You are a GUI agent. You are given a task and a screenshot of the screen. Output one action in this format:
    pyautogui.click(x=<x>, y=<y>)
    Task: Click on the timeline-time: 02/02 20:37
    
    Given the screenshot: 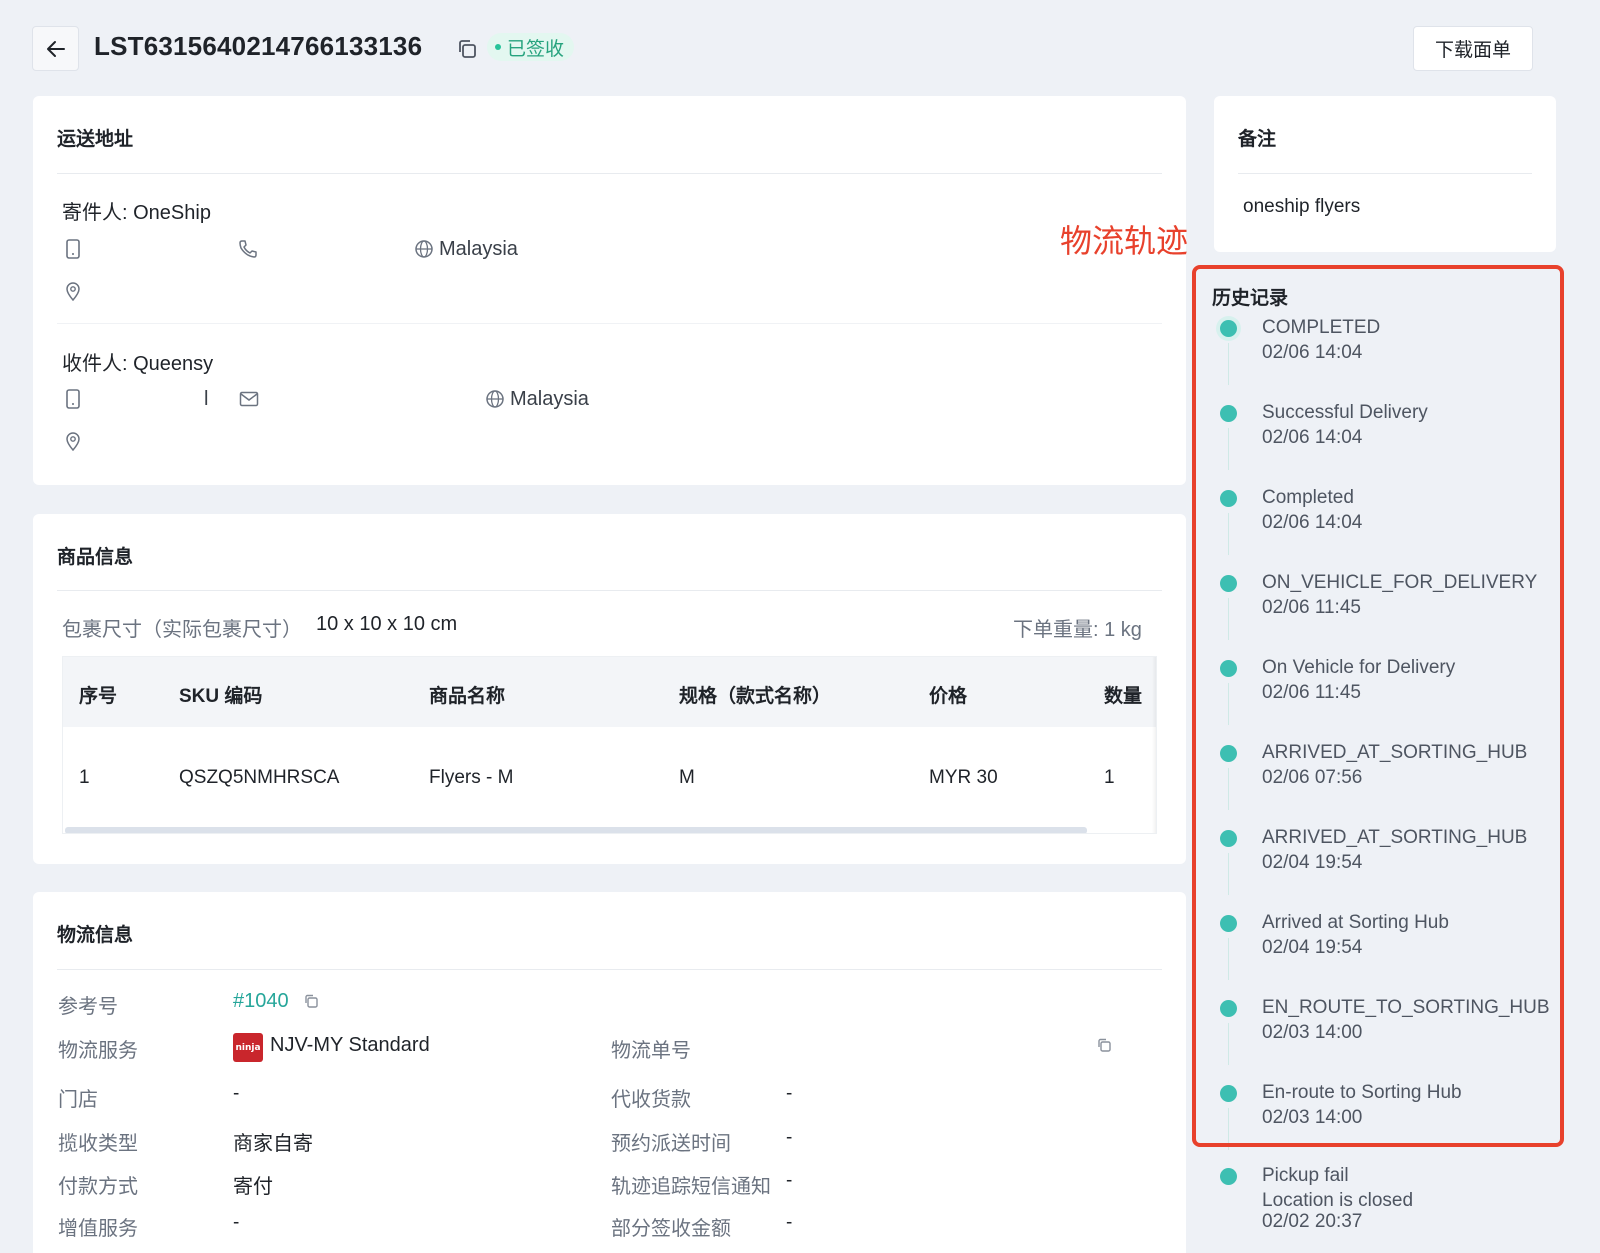 What is the action you would take?
    pyautogui.click(x=1312, y=1221)
    